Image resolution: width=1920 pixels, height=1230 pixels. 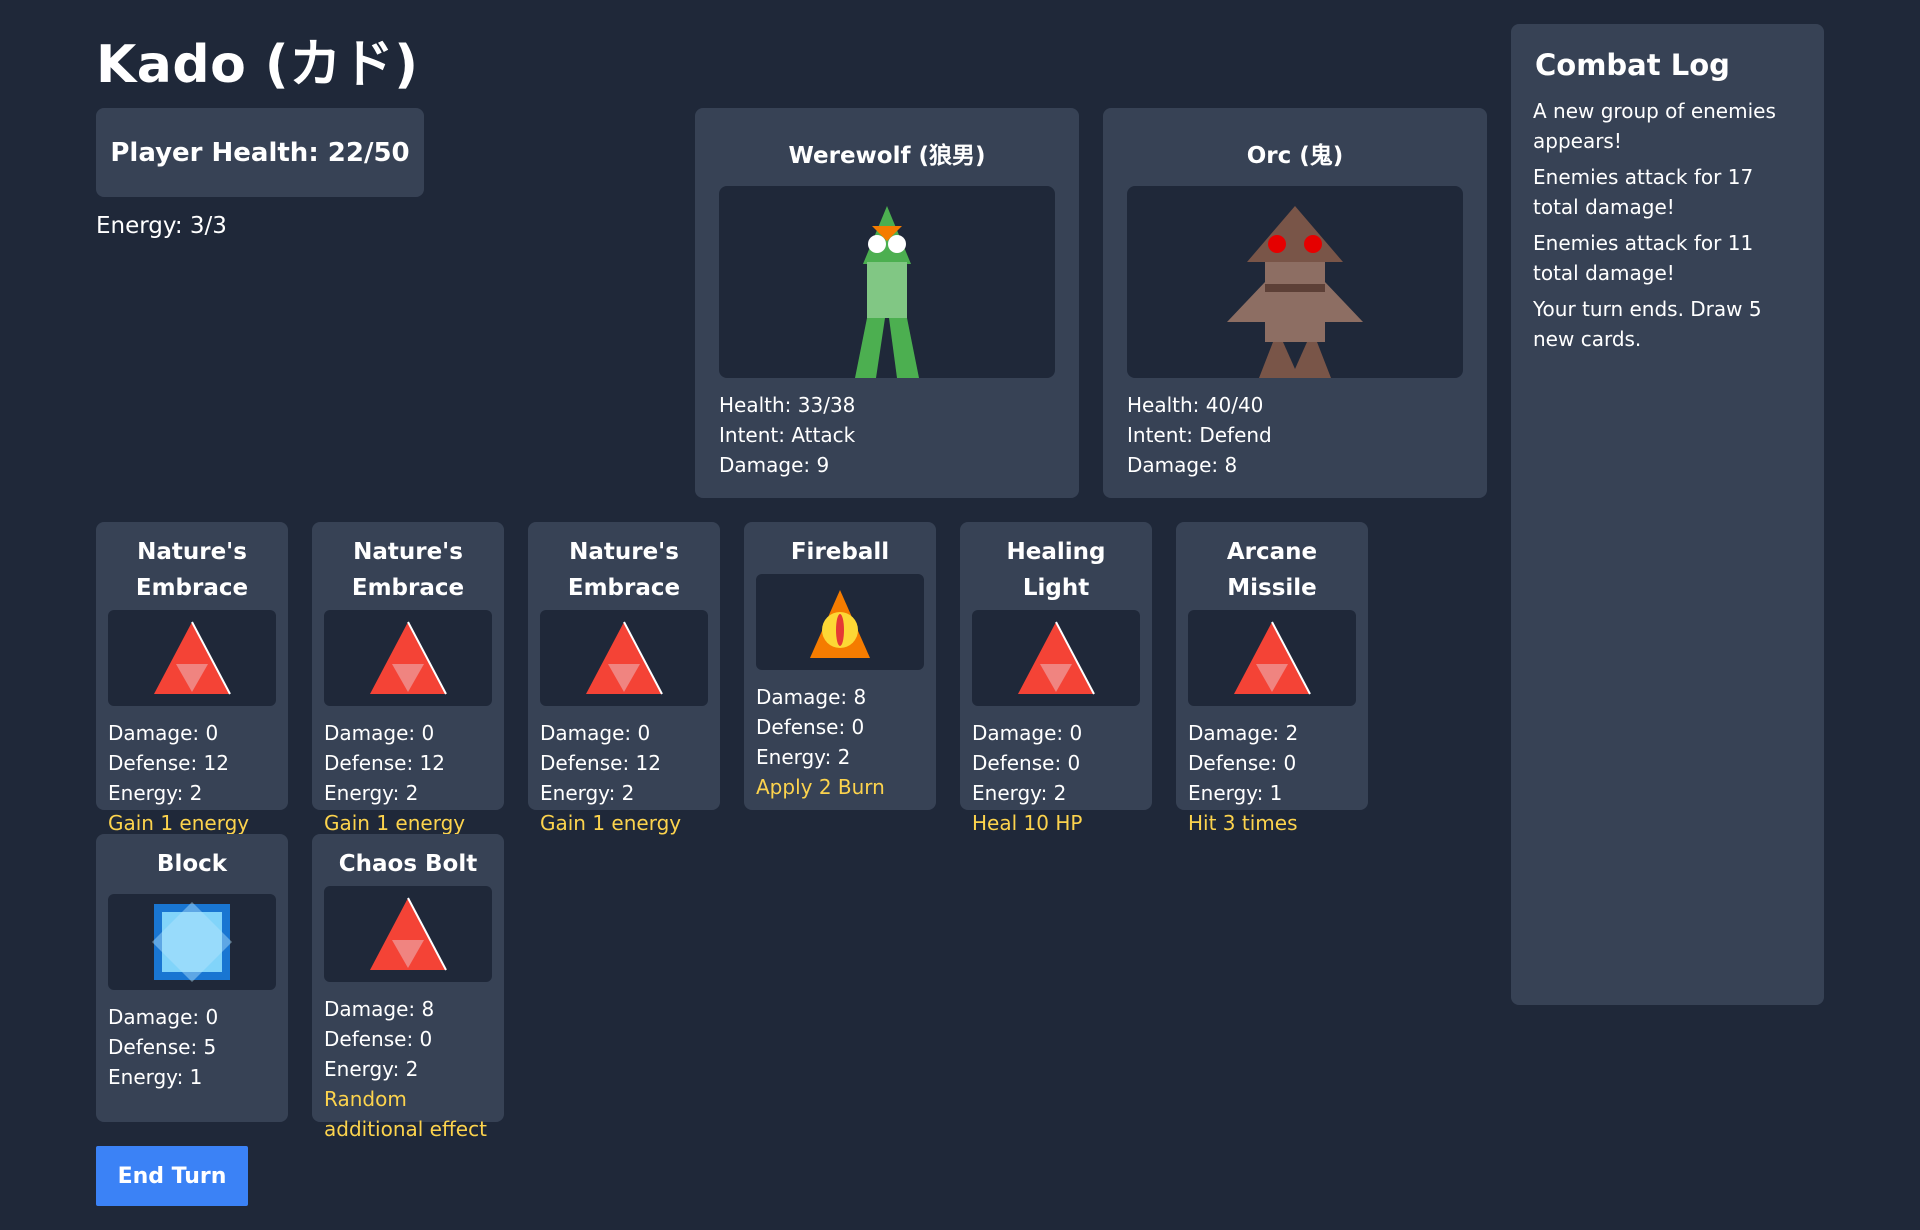 I want to click on card-block: Block Damage: 0 Defense: 5 Energy: 1, so click(x=192, y=978).